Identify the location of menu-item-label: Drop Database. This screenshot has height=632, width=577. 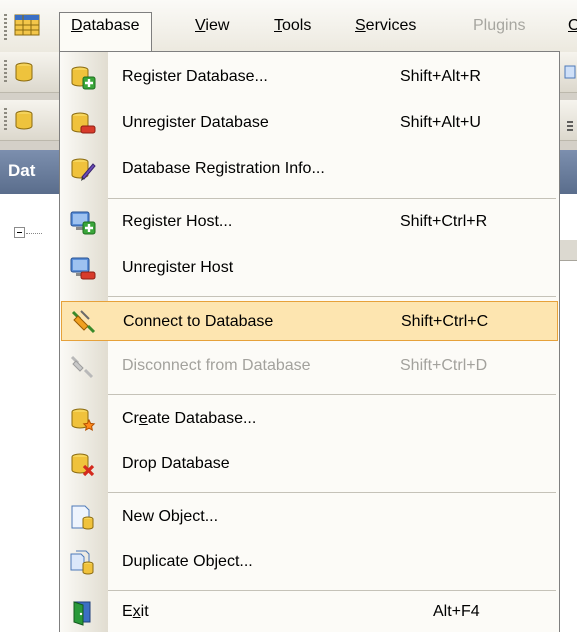
(176, 463).